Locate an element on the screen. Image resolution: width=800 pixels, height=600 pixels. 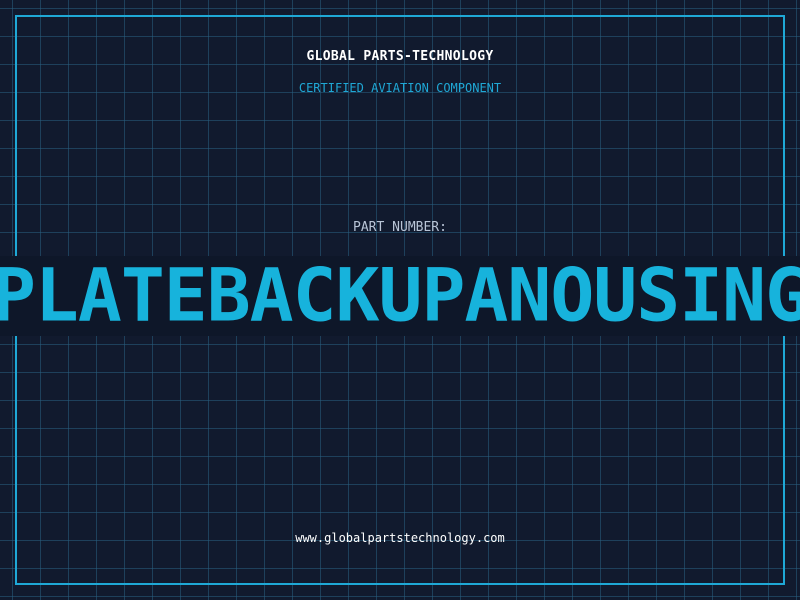
part-number-band: PLATEBACKUPANOUSING is located at coordinates (400, 296).